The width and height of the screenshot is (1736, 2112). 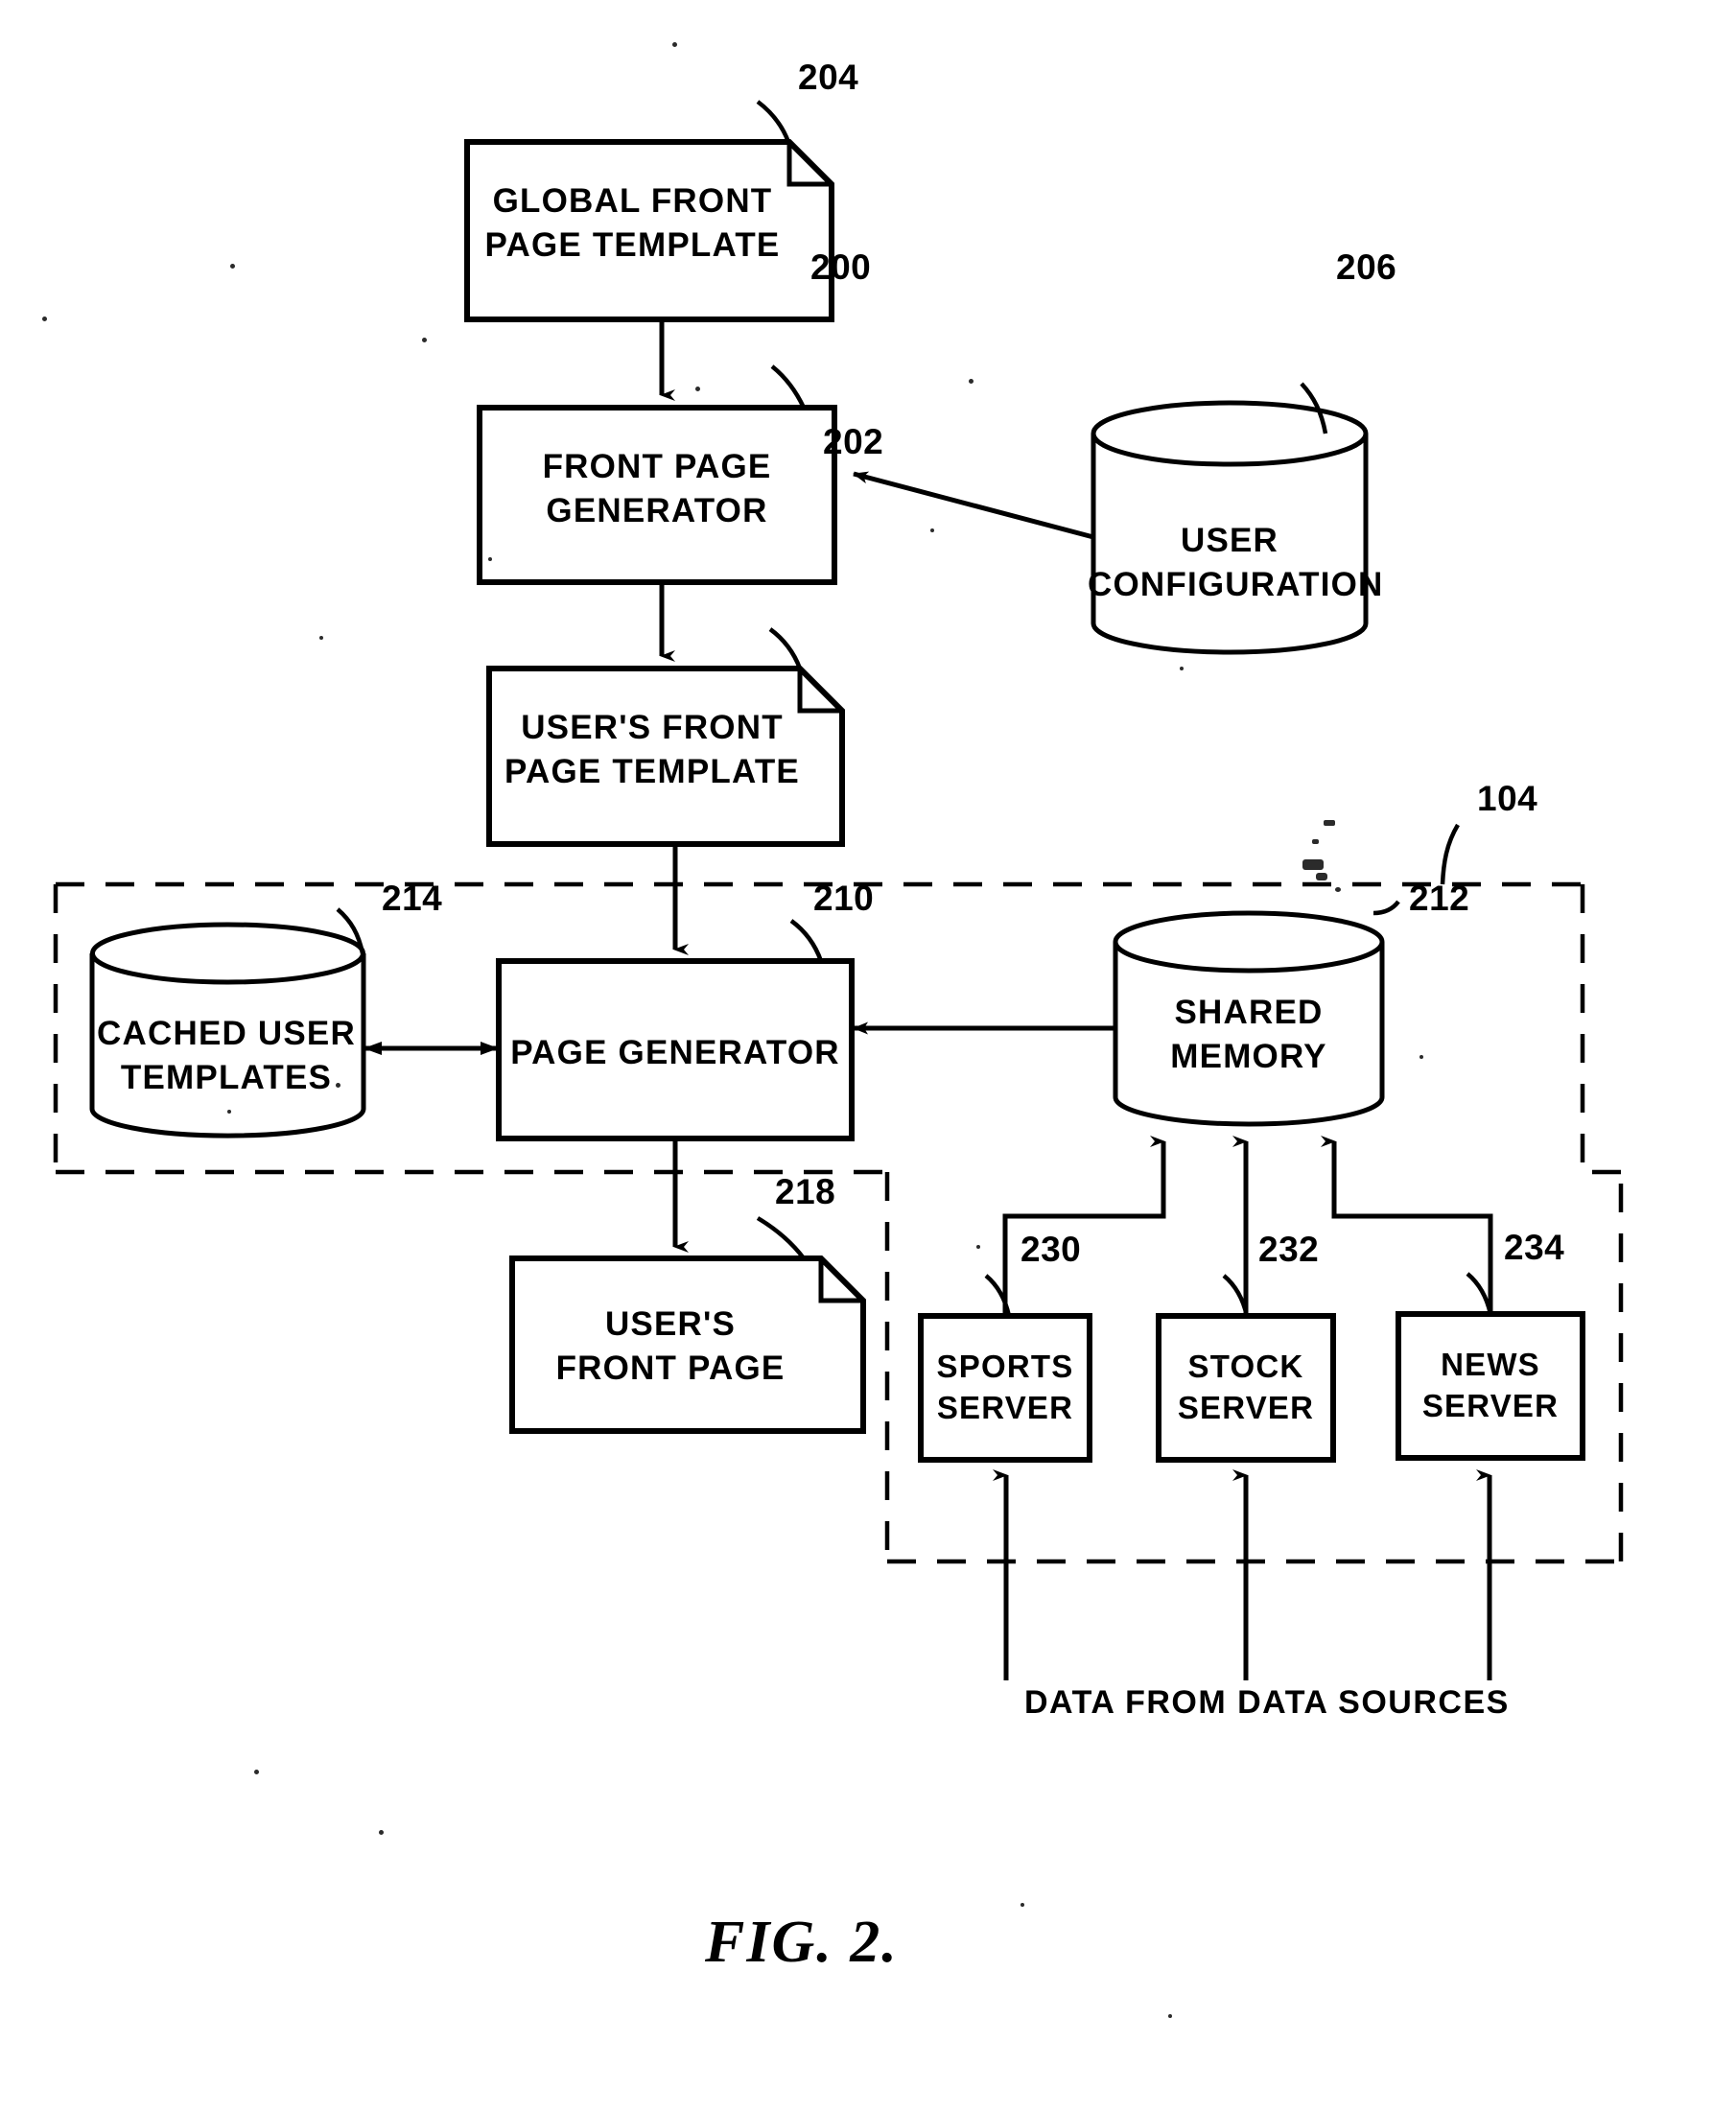 I want to click on node-users-front-page, so click(x=687, y=1325).